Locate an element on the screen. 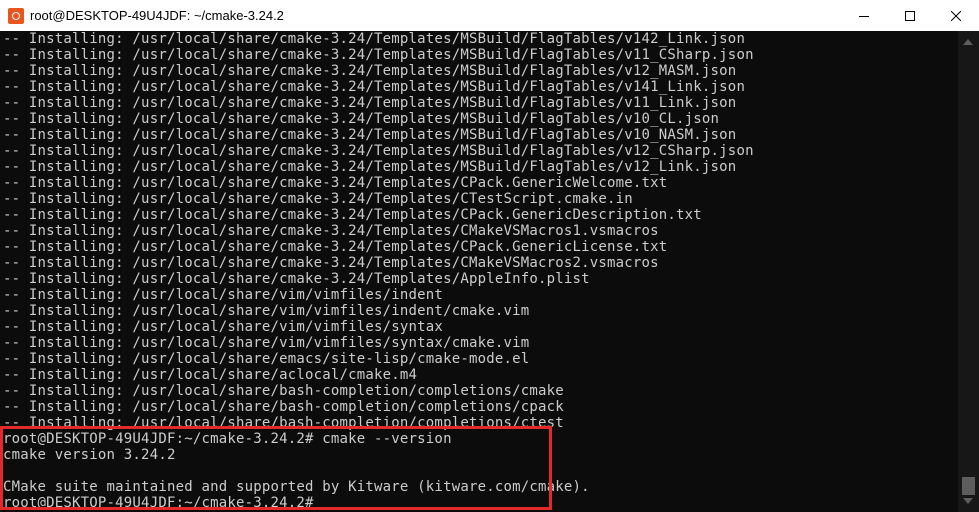 This screenshot has height=512, width=979. close-button is located at coordinates (956, 15).